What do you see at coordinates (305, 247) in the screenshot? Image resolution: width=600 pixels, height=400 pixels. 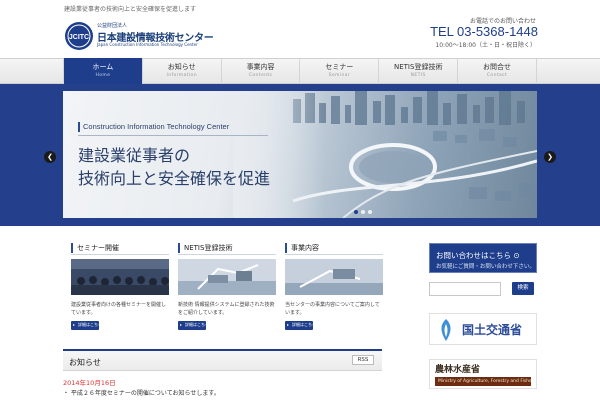 I see `card-title: 事業内容` at bounding box center [305, 247].